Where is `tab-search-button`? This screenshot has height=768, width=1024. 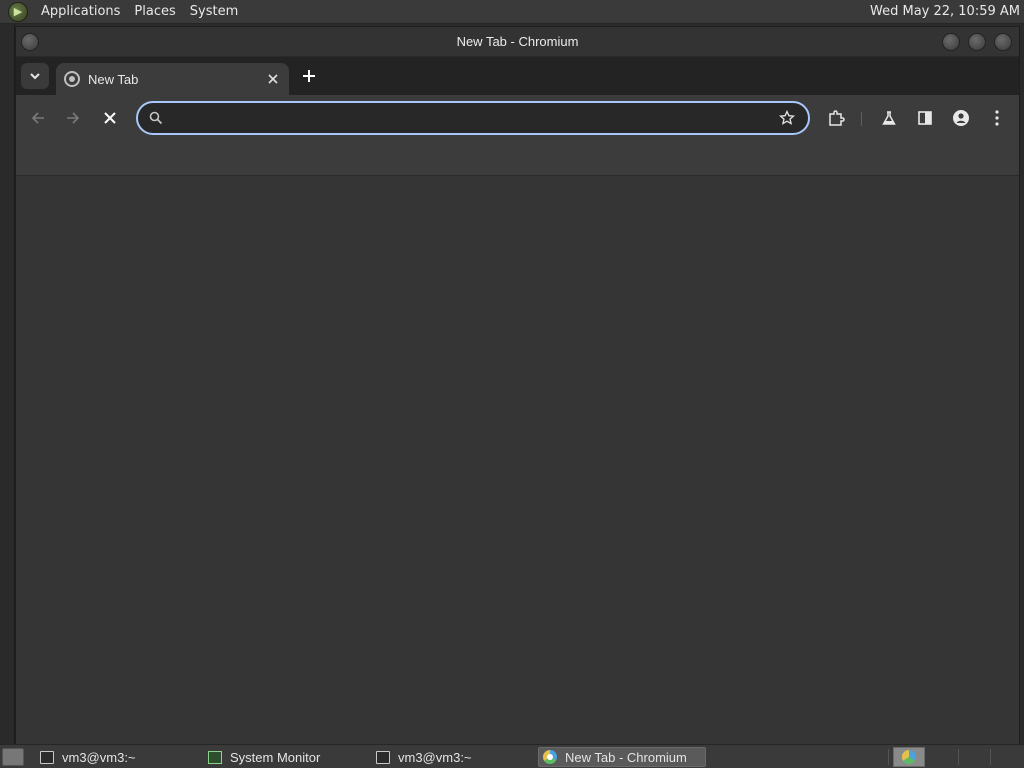
tab-search-button is located at coordinates (35, 76).